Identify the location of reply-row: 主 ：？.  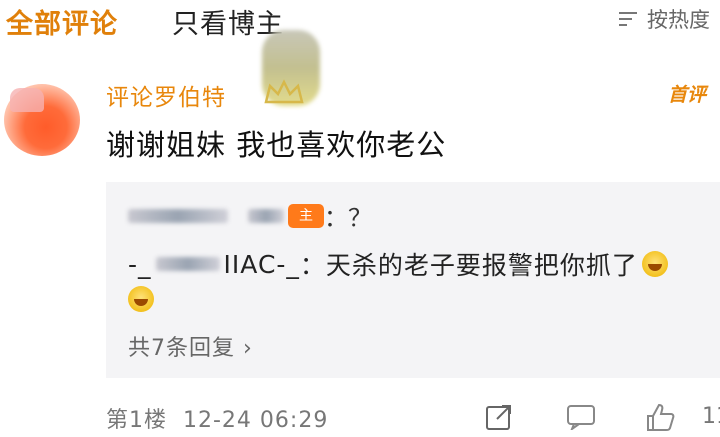
(250, 215).